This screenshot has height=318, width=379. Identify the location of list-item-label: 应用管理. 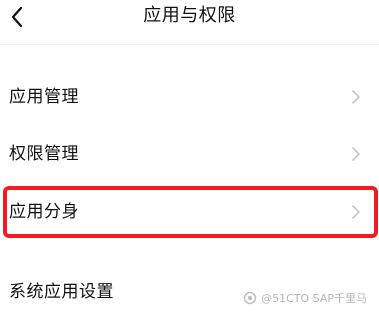
(44, 97).